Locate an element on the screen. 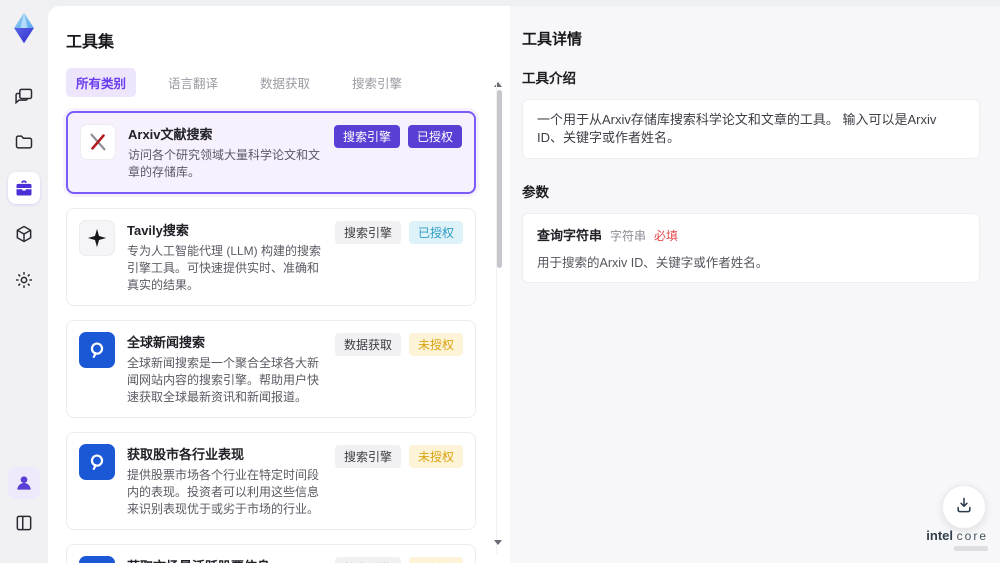 This screenshot has height=563, width=1000. sidebar-item-models is located at coordinates (24, 234).